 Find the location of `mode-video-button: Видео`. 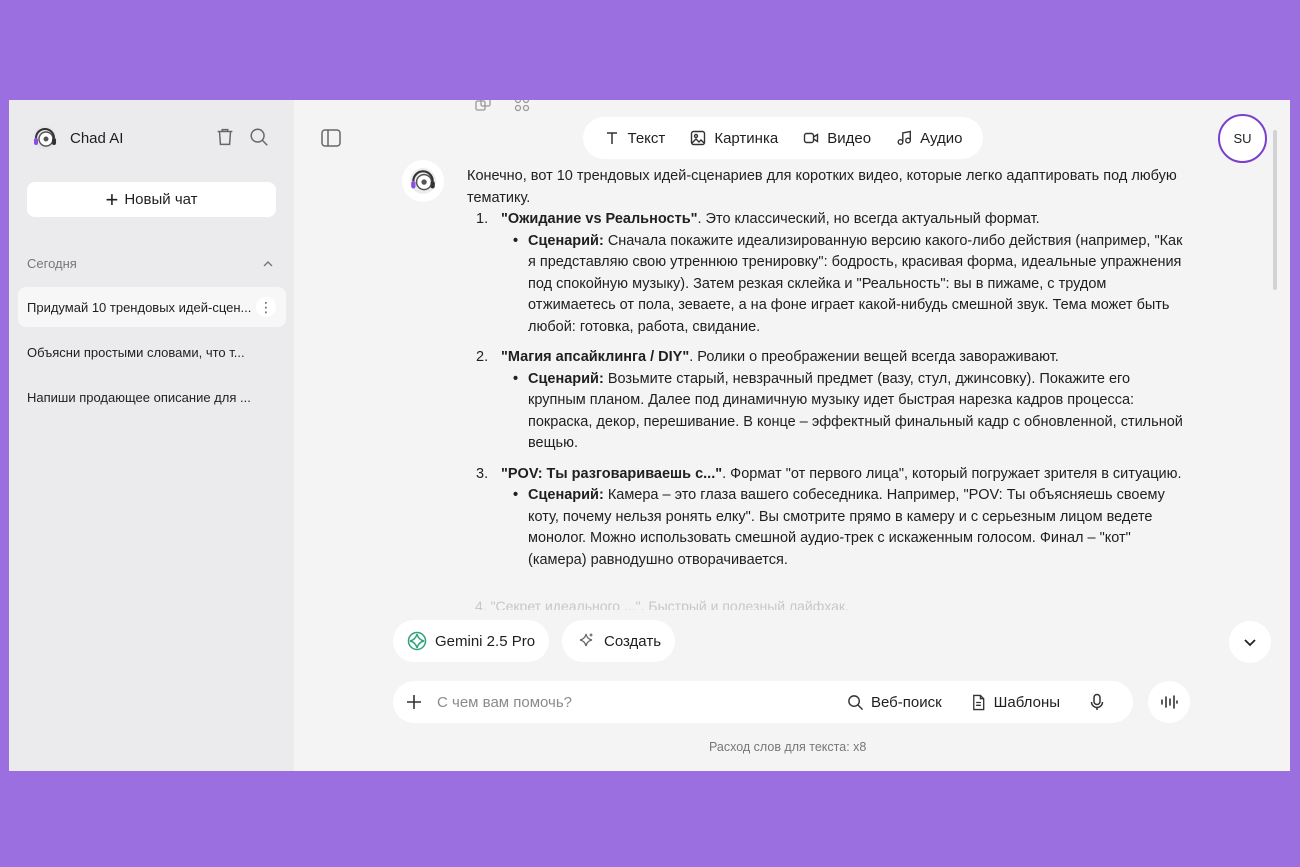

mode-video-button: Видео is located at coordinates (837, 138).